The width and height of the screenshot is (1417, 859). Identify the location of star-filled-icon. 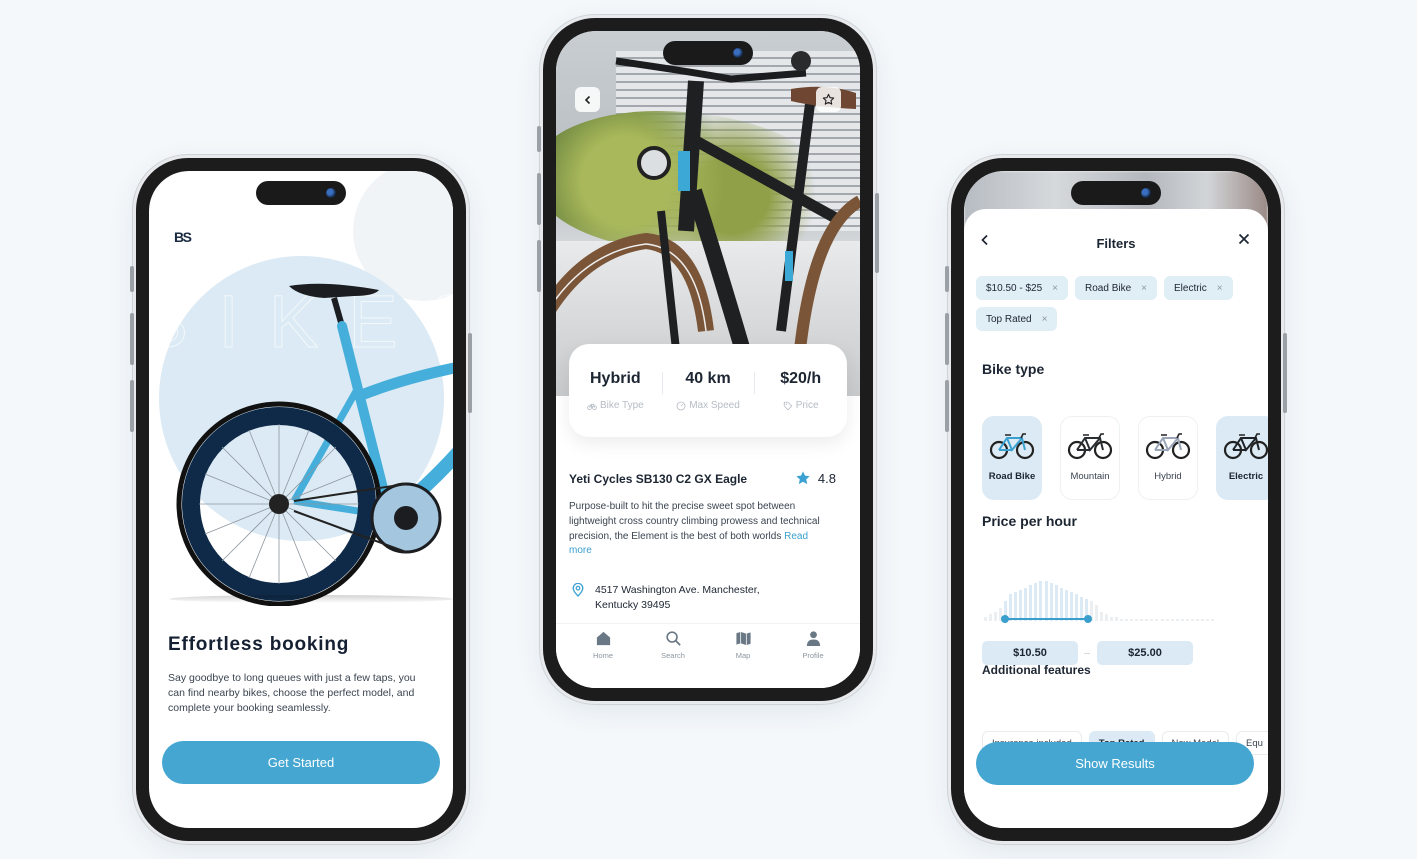
(803, 478).